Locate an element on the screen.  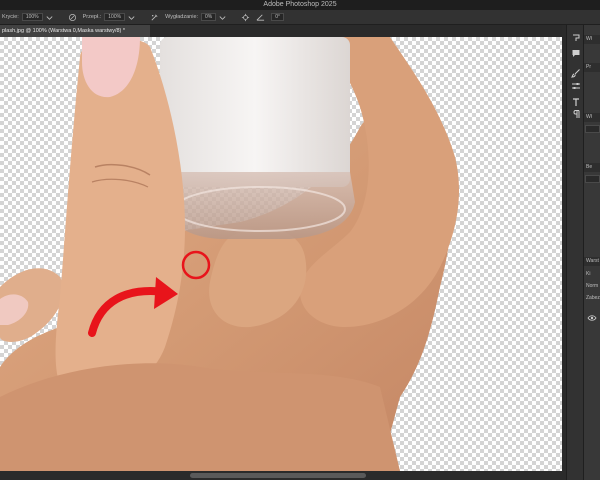
history-brush-icon is located at coordinates (576, 38).